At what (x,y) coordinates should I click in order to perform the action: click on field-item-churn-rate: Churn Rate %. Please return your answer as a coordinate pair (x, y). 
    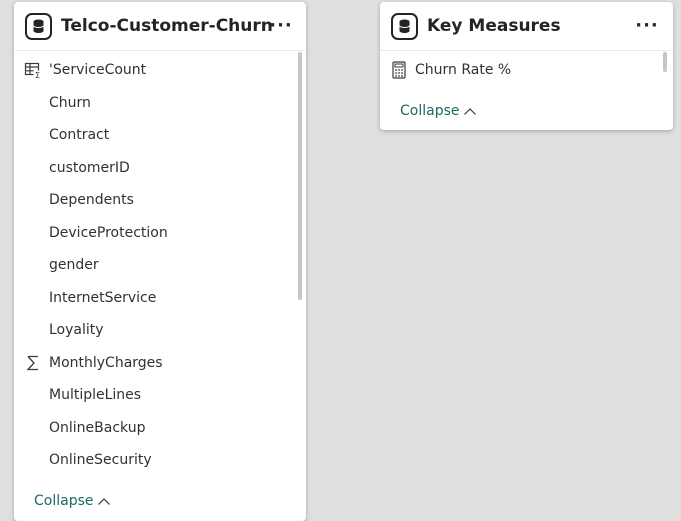
    Looking at the image, I should click on (526, 70).